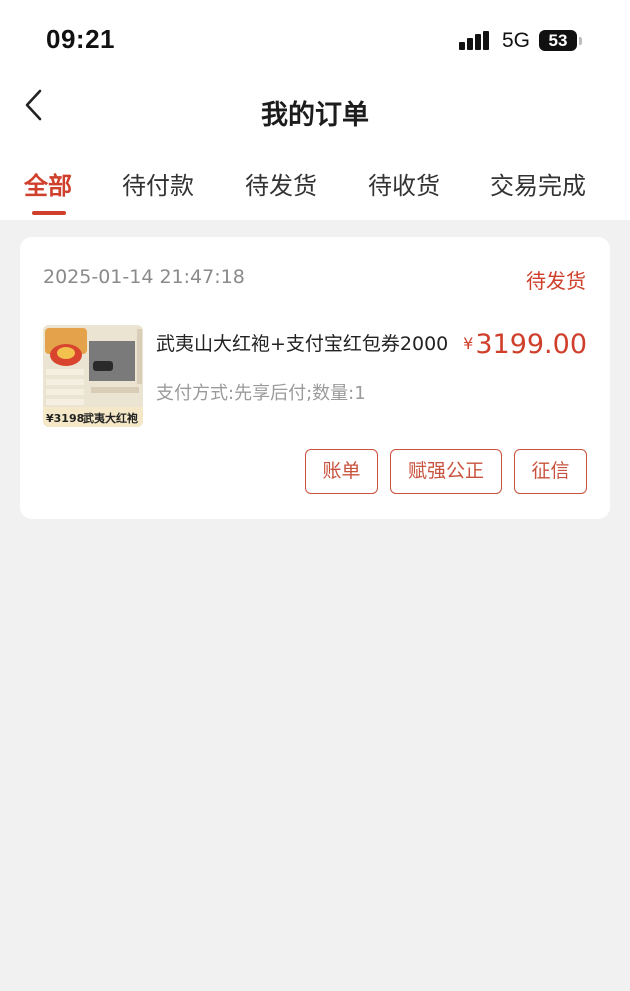 This screenshot has width=630, height=991. Describe the element at coordinates (281, 183) in the screenshot. I see `tab-pending-shipment: 待发货` at that location.